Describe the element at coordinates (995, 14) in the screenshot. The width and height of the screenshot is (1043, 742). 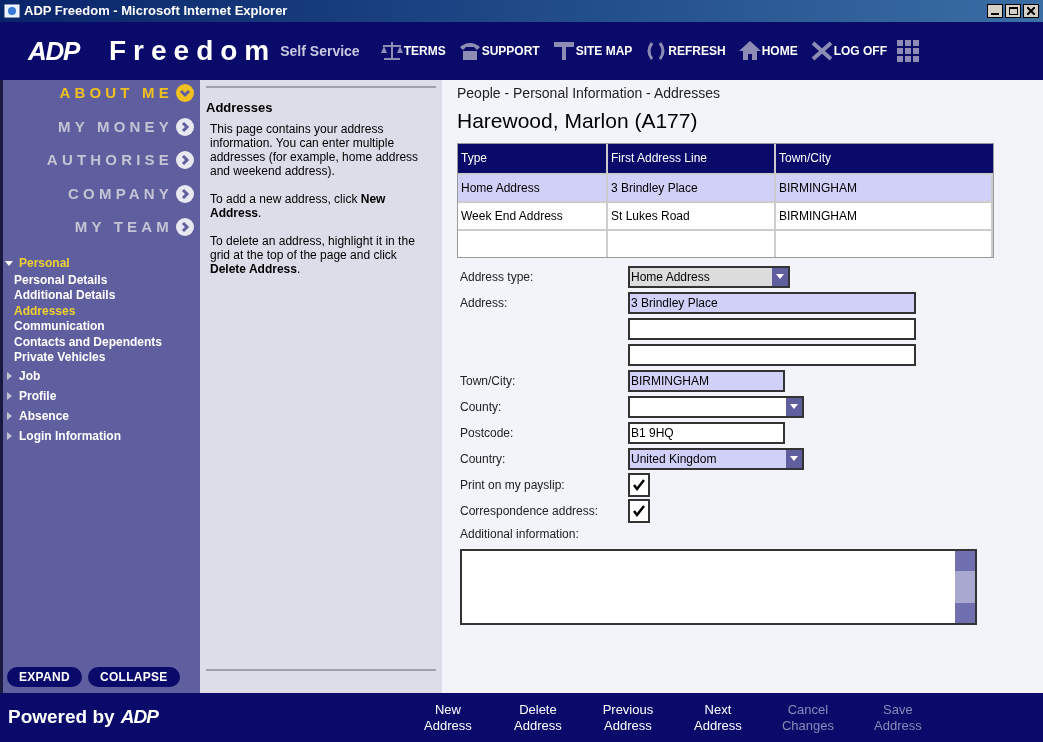
I see `minimize-icon` at that location.